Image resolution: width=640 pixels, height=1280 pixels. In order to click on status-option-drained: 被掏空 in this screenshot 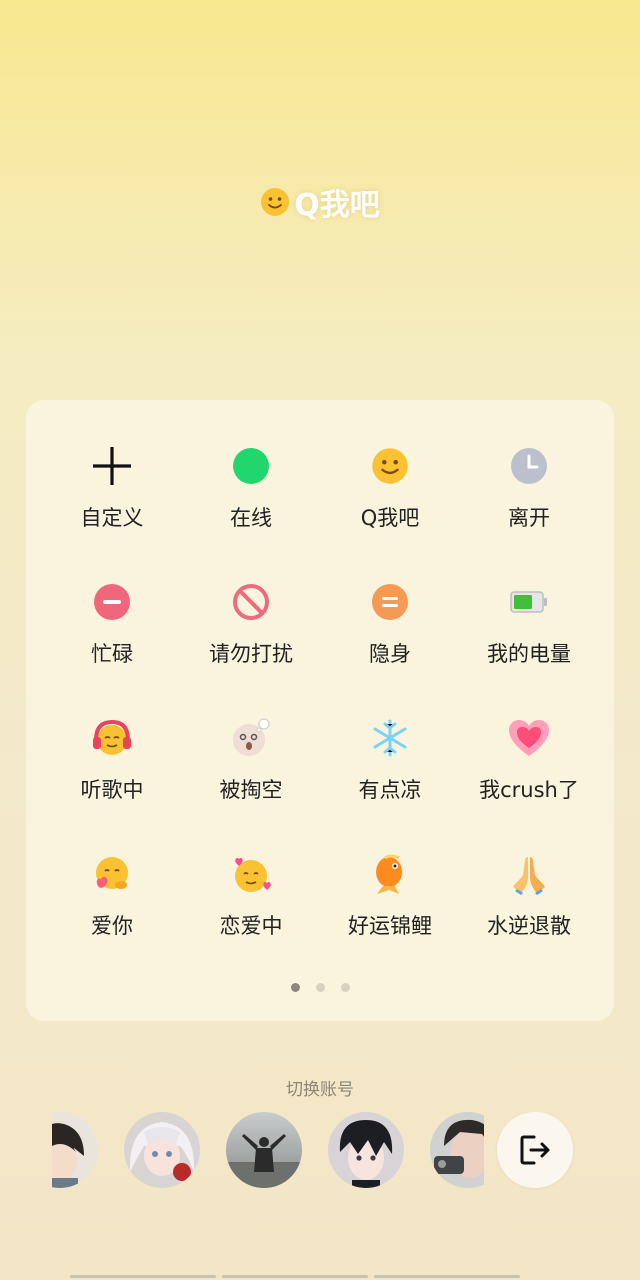, I will do `click(251, 771)`.